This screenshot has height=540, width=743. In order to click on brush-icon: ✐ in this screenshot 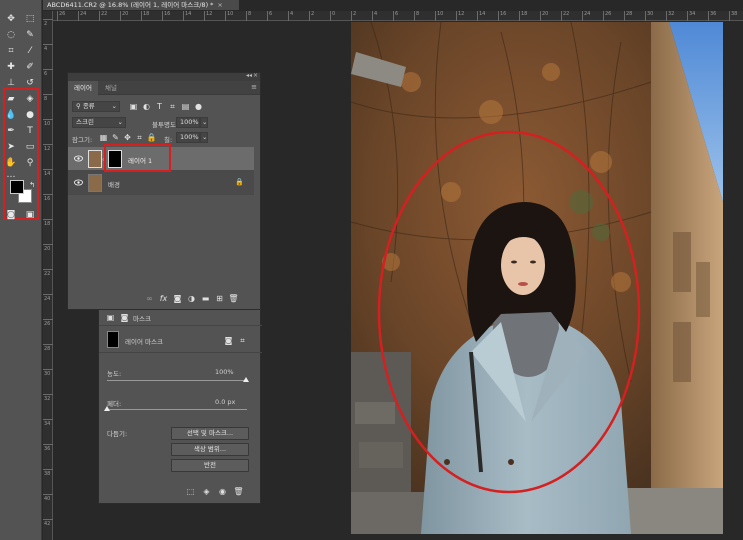, I will do `click(30, 67)`.